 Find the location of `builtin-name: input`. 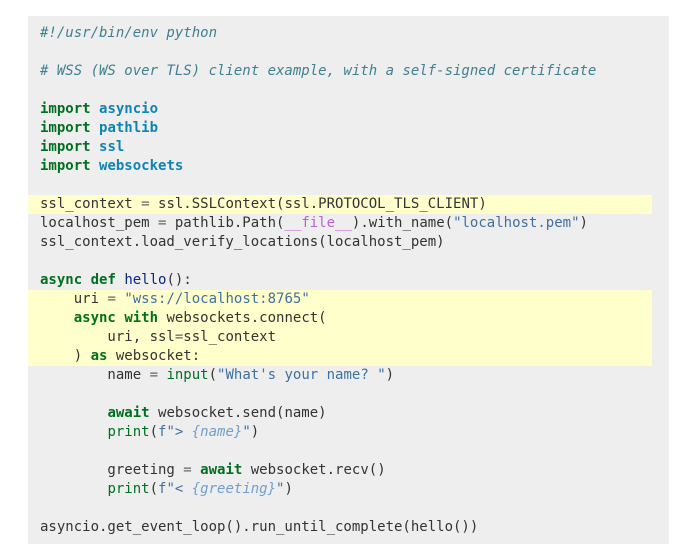

builtin-name: input is located at coordinates (187, 375).